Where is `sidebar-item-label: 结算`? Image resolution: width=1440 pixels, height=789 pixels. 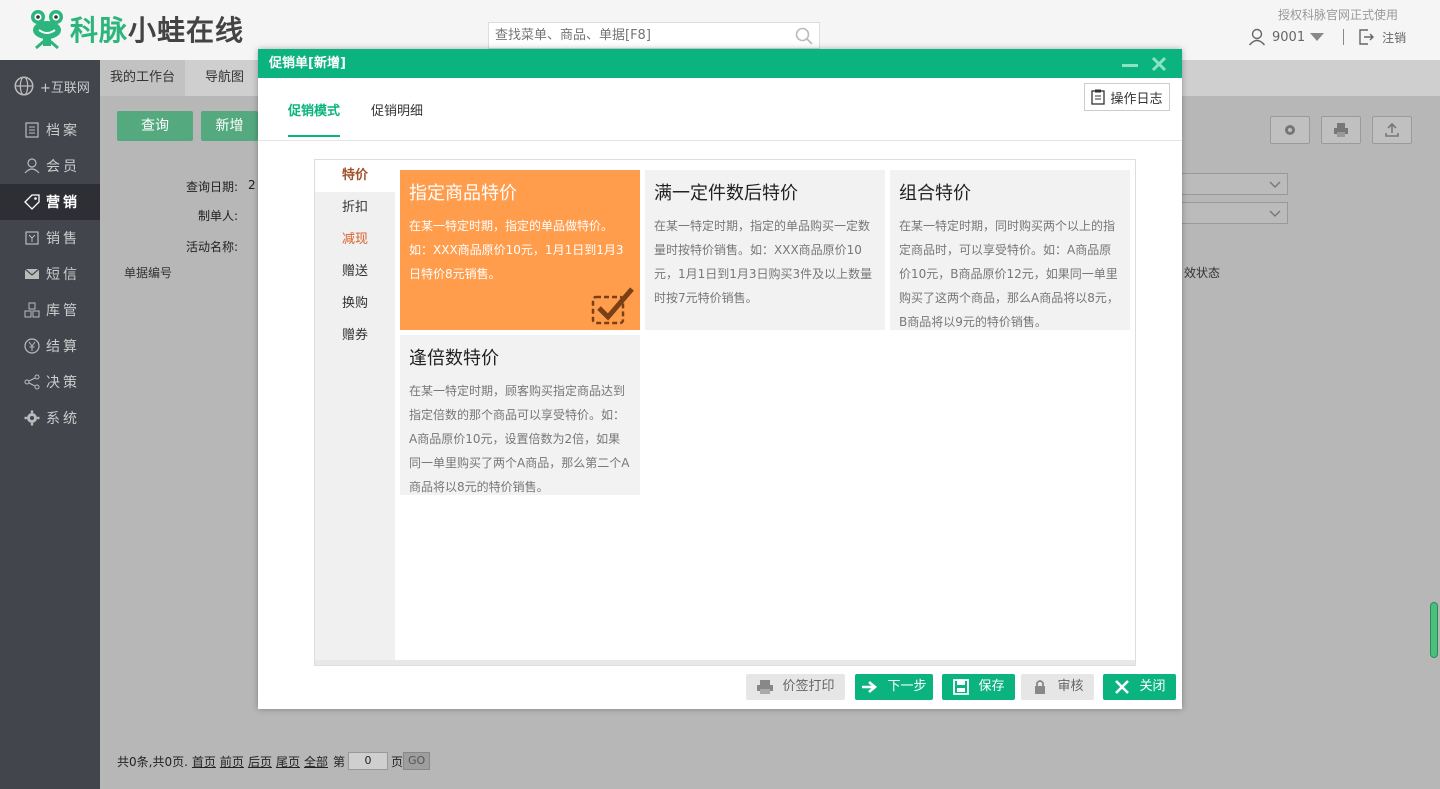
sidebar-item-label: 结算 is located at coordinates (63, 347).